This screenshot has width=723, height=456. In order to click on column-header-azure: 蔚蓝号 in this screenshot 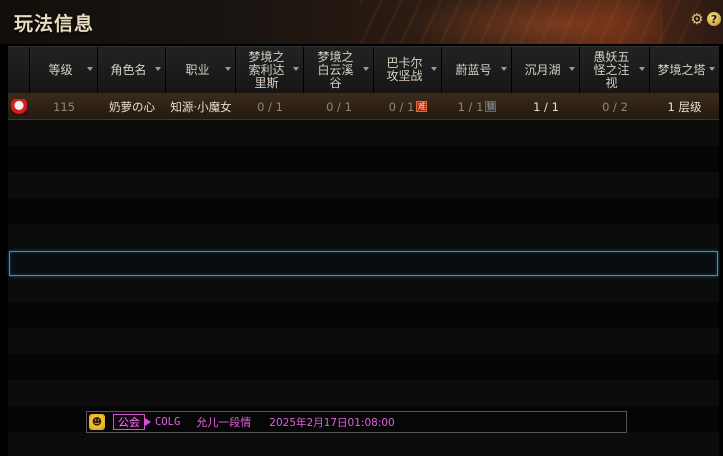, I will do `click(477, 70)`.